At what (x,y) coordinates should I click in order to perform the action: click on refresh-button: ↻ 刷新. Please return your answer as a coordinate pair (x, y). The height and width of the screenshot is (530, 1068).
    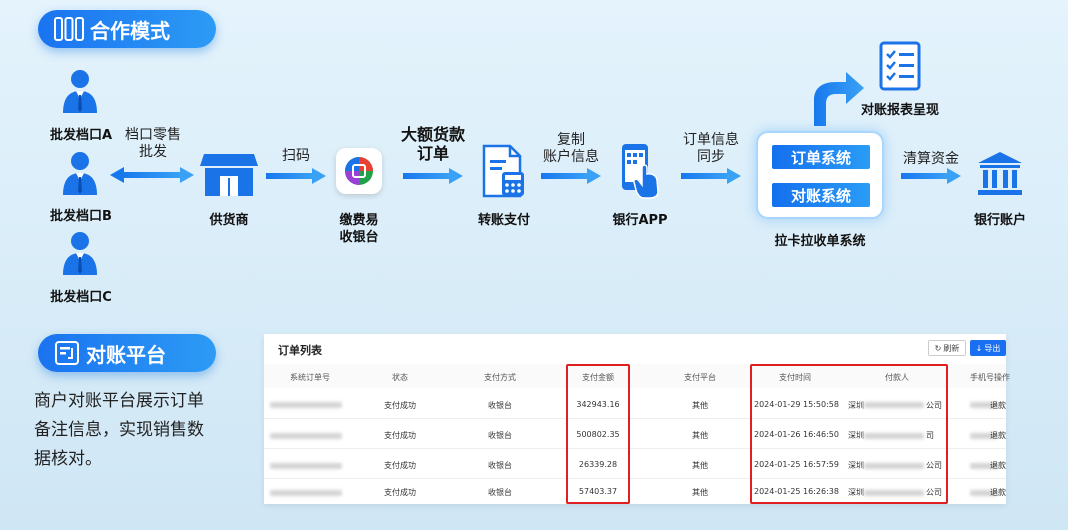
    Looking at the image, I should click on (947, 348).